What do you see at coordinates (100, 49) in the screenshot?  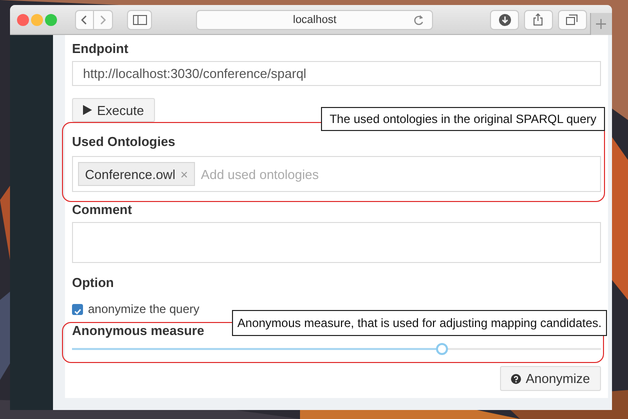 I see `field-label: Endpoint` at bounding box center [100, 49].